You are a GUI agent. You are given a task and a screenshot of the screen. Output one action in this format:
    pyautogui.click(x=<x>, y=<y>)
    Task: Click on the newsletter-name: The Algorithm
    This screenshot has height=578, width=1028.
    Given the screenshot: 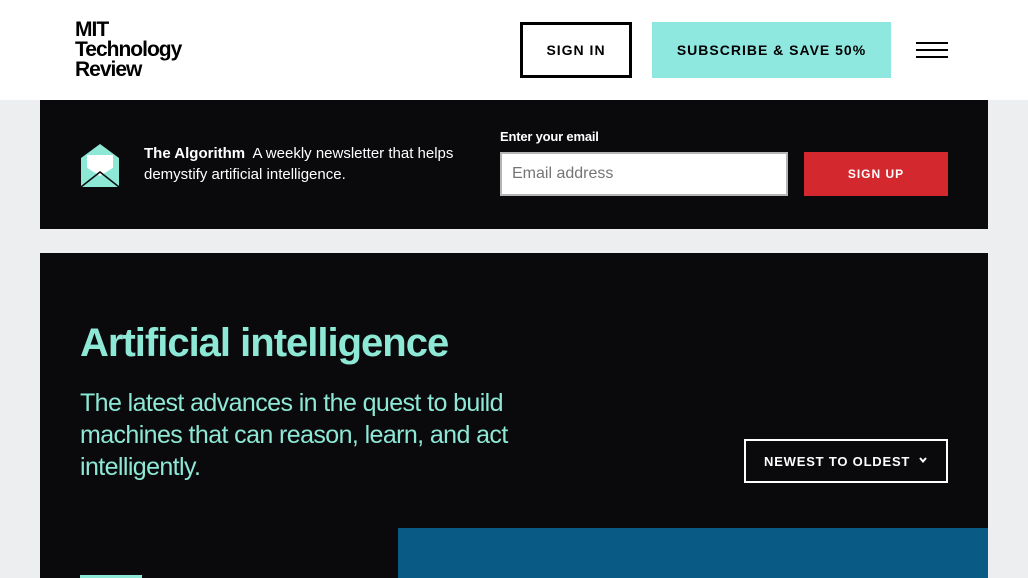 What is the action you would take?
    pyautogui.click(x=195, y=153)
    